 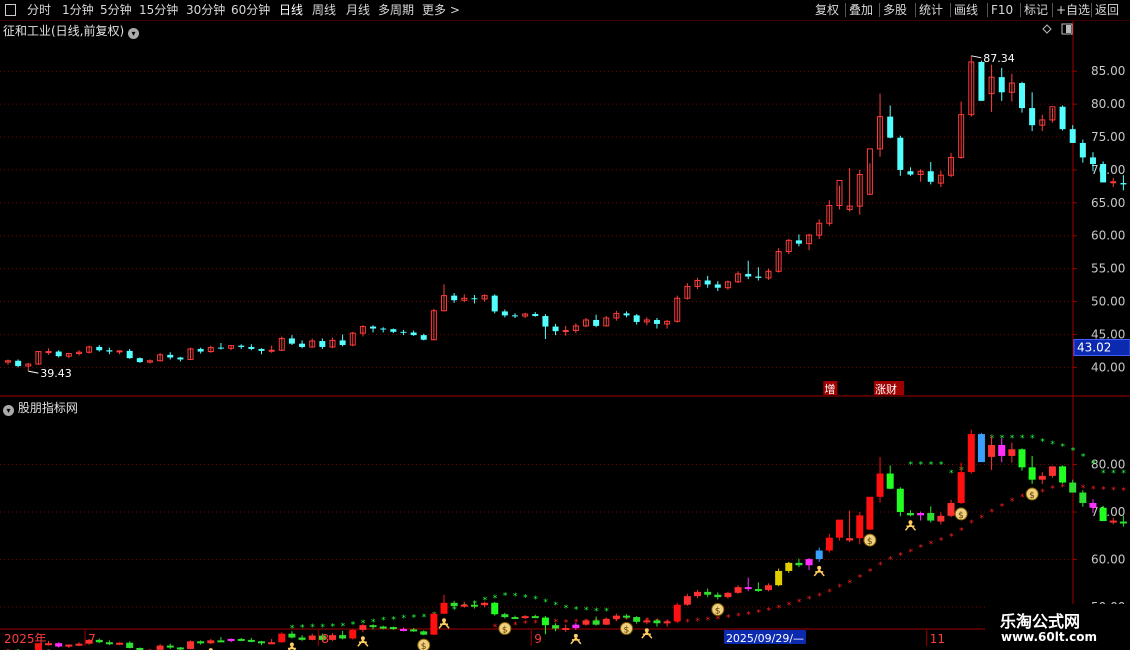 I want to click on pane-toggle-icon-fill, so click(x=1068, y=29).